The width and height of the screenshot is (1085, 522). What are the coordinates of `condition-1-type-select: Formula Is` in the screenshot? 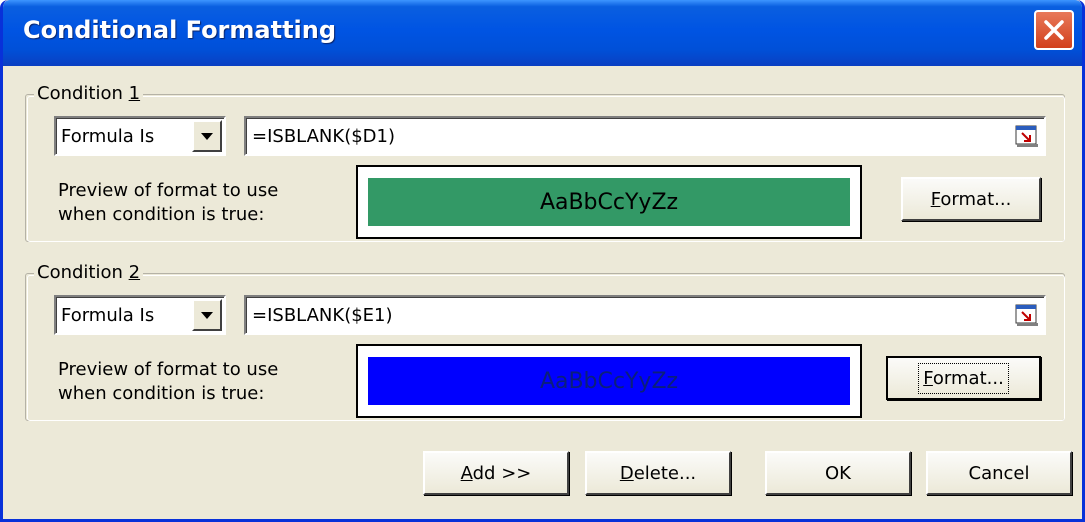 It's located at (140, 136).